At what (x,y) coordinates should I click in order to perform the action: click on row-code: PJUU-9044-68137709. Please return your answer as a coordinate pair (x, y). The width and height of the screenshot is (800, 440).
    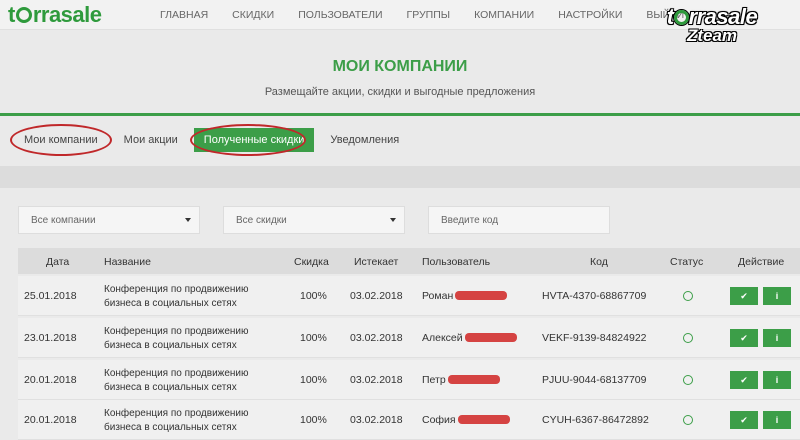
    Looking at the image, I should click on (594, 380).